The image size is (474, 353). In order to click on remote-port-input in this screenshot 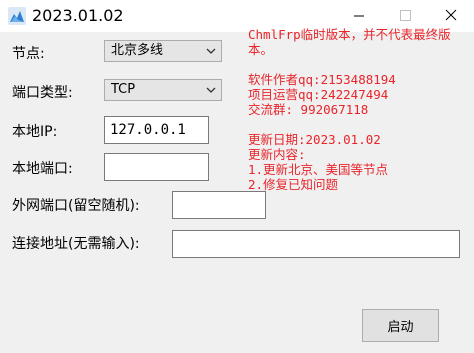, I will do `click(219, 205)`.